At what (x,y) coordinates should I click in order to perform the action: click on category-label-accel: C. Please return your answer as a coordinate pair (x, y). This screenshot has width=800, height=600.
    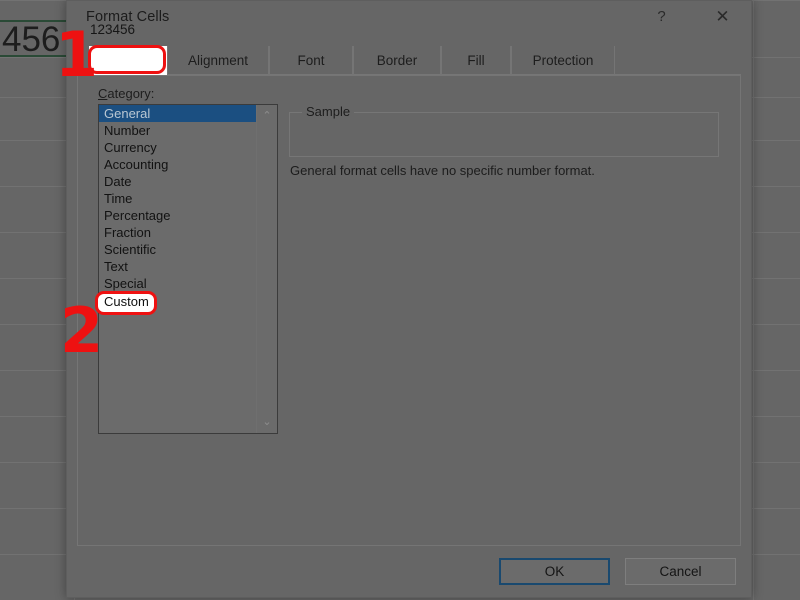
    Looking at the image, I should click on (103, 93).